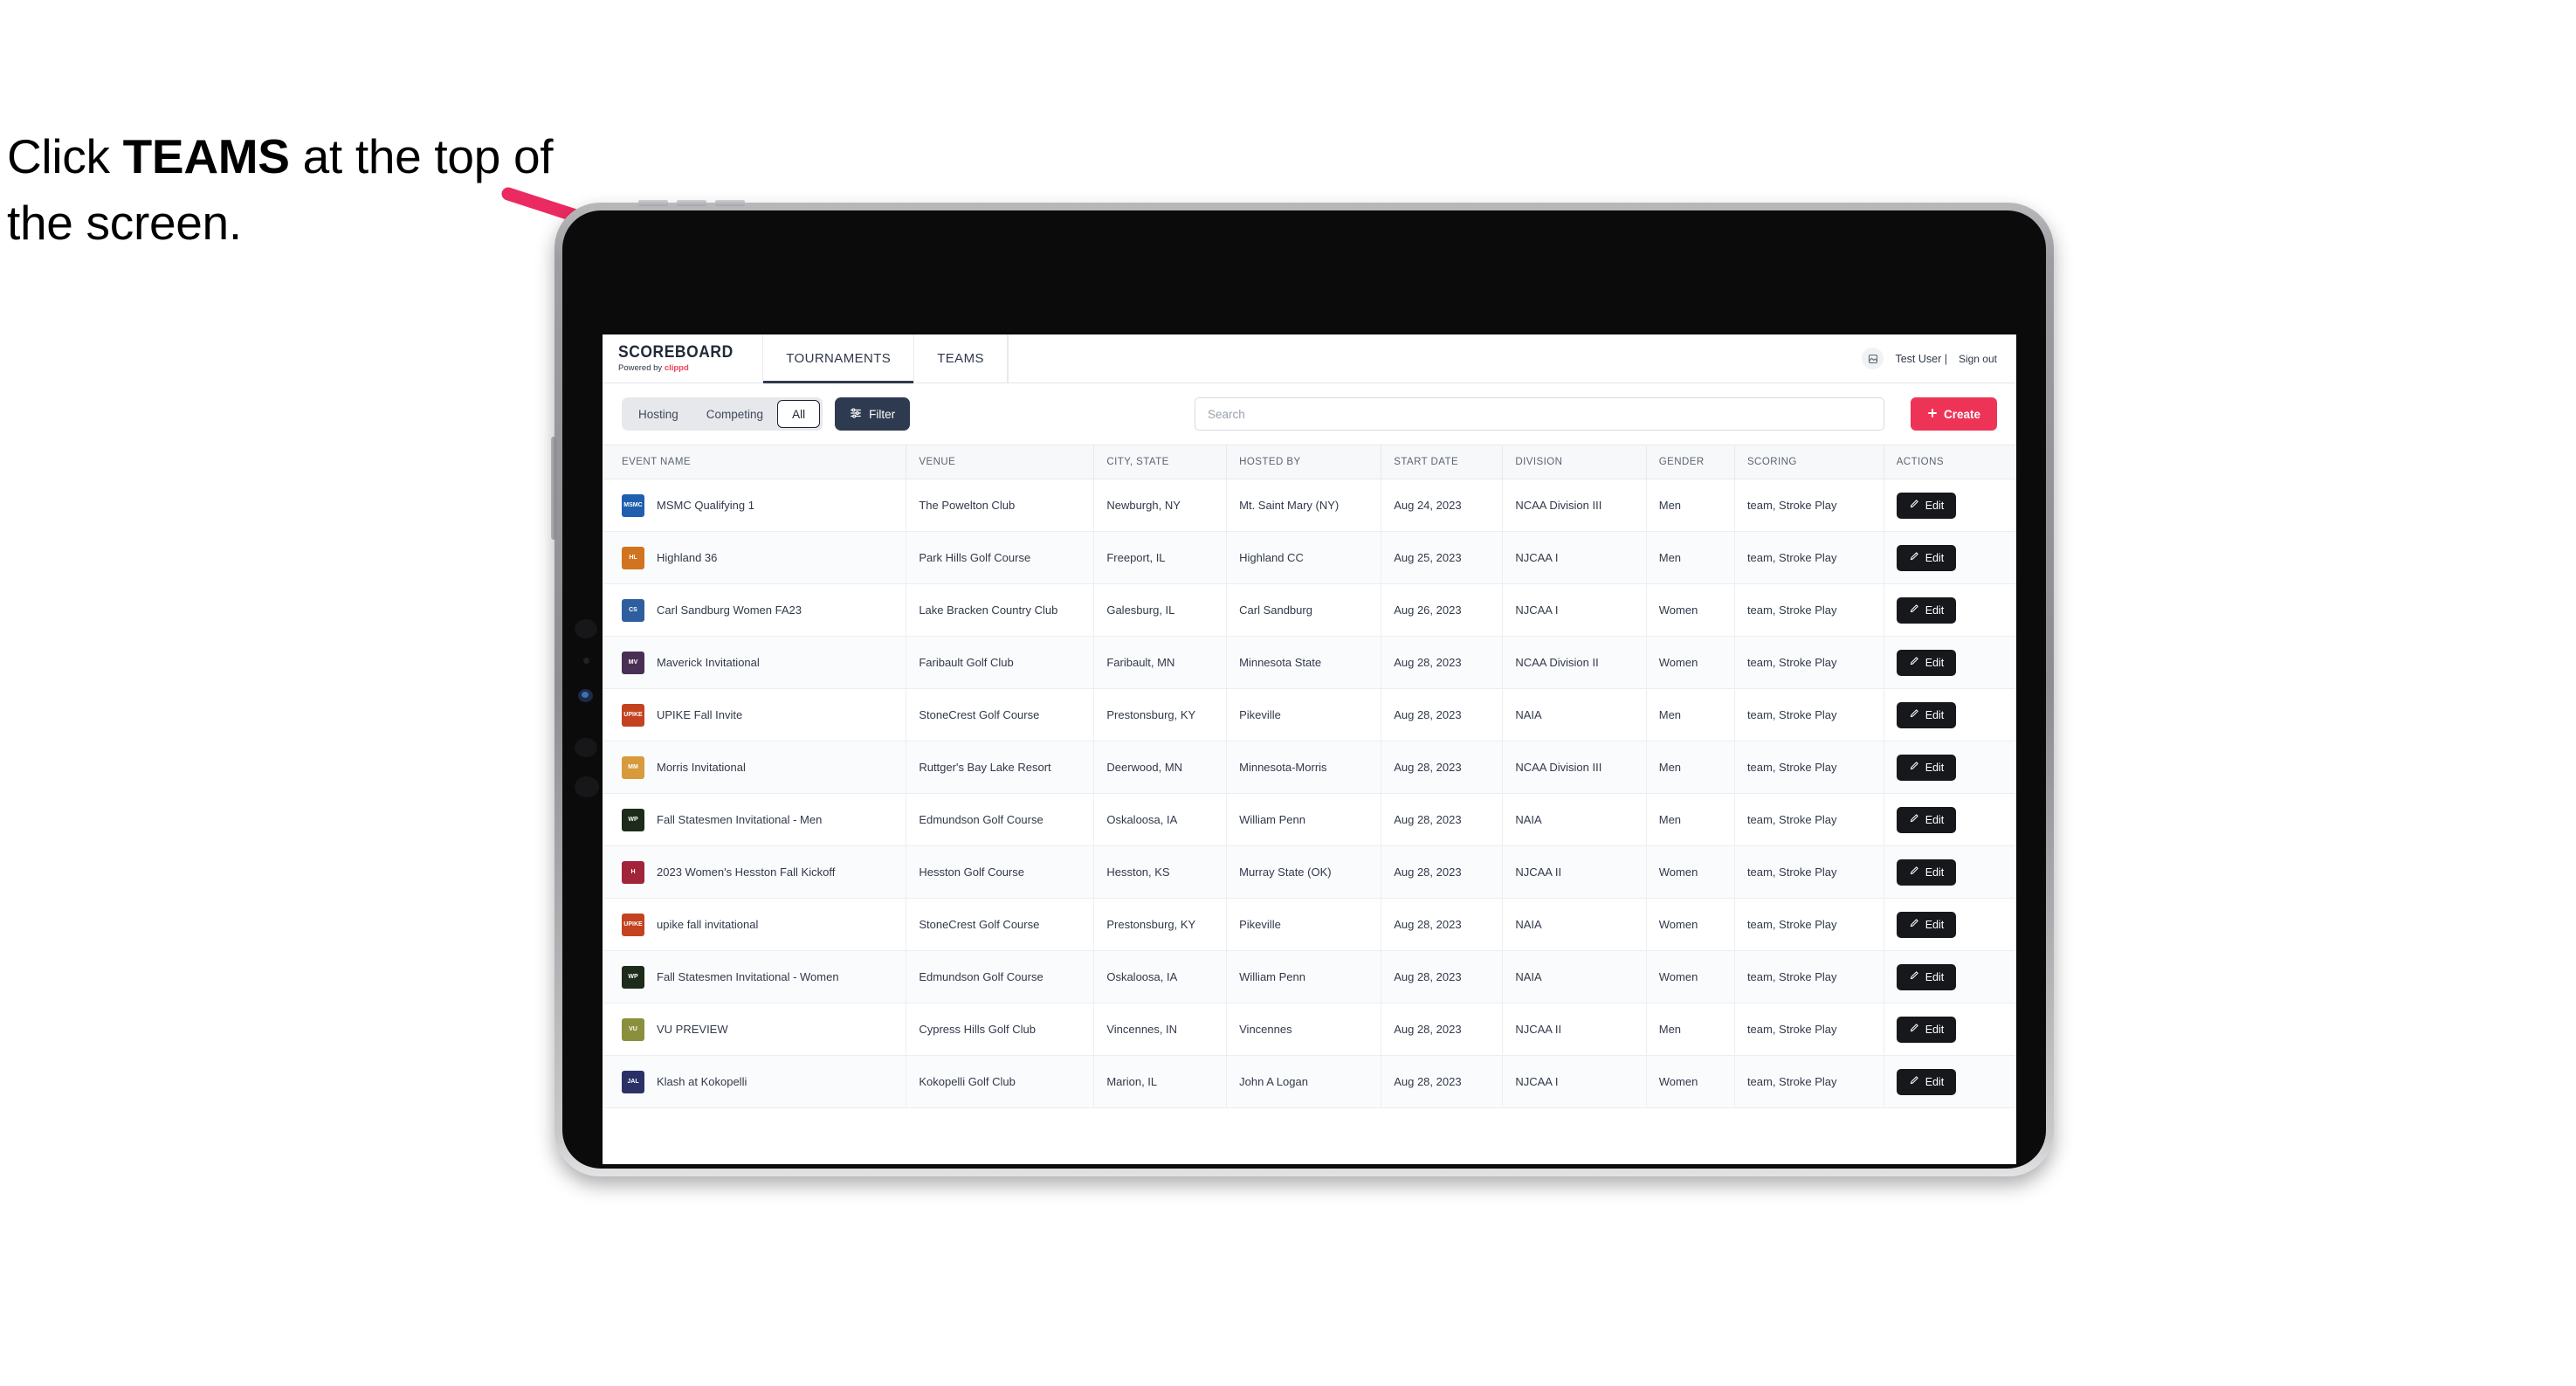 The width and height of the screenshot is (2576, 1386). Describe the element at coordinates (1304, 819) in the screenshot. I see `cell-hosted-by: William Penn` at that location.